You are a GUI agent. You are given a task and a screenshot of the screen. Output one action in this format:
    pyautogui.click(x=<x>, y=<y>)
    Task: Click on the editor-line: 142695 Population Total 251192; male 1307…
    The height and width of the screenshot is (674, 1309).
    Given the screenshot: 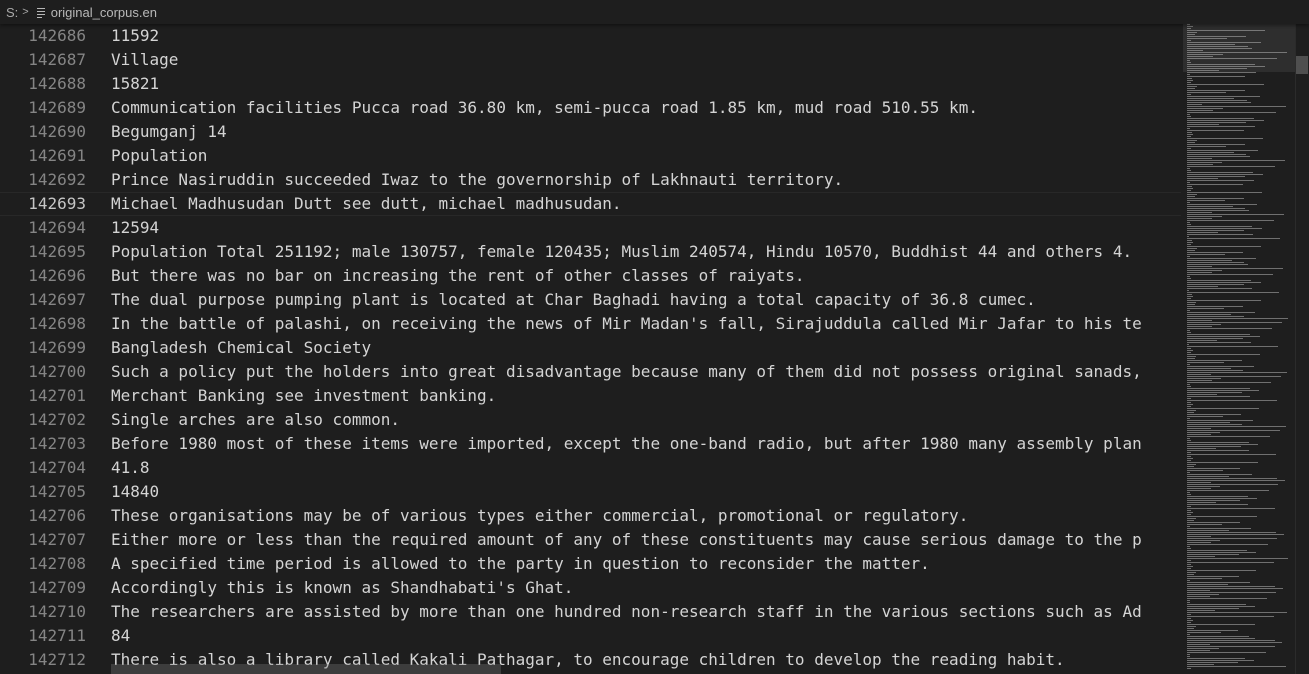 What is the action you would take?
    pyautogui.click(x=590, y=252)
    